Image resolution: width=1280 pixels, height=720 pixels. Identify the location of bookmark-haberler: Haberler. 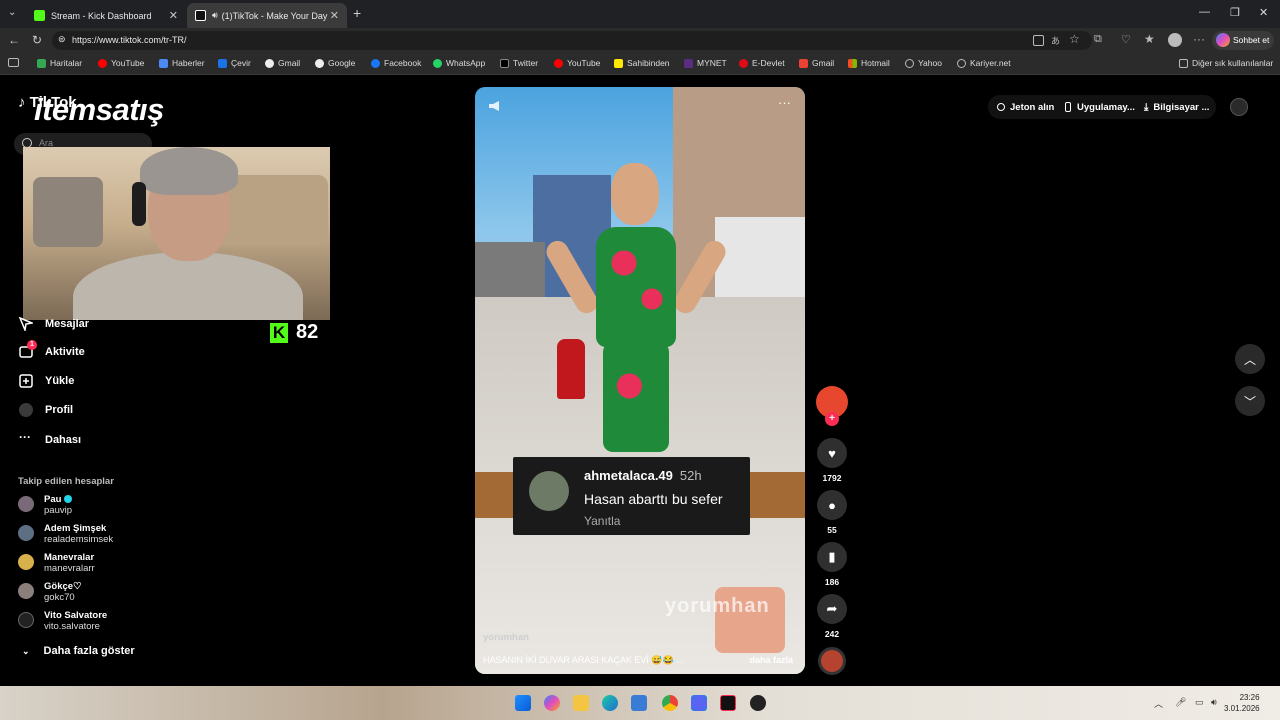
(182, 63).